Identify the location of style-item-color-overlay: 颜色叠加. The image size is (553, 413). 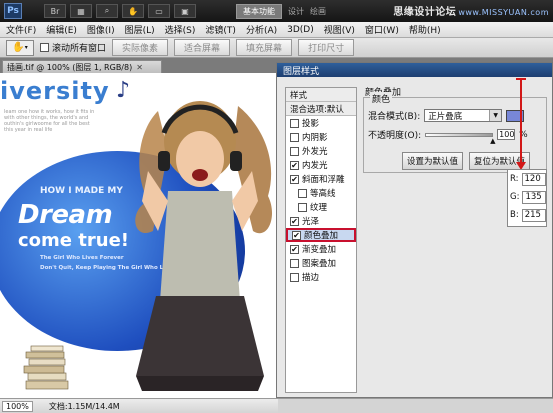
(321, 235).